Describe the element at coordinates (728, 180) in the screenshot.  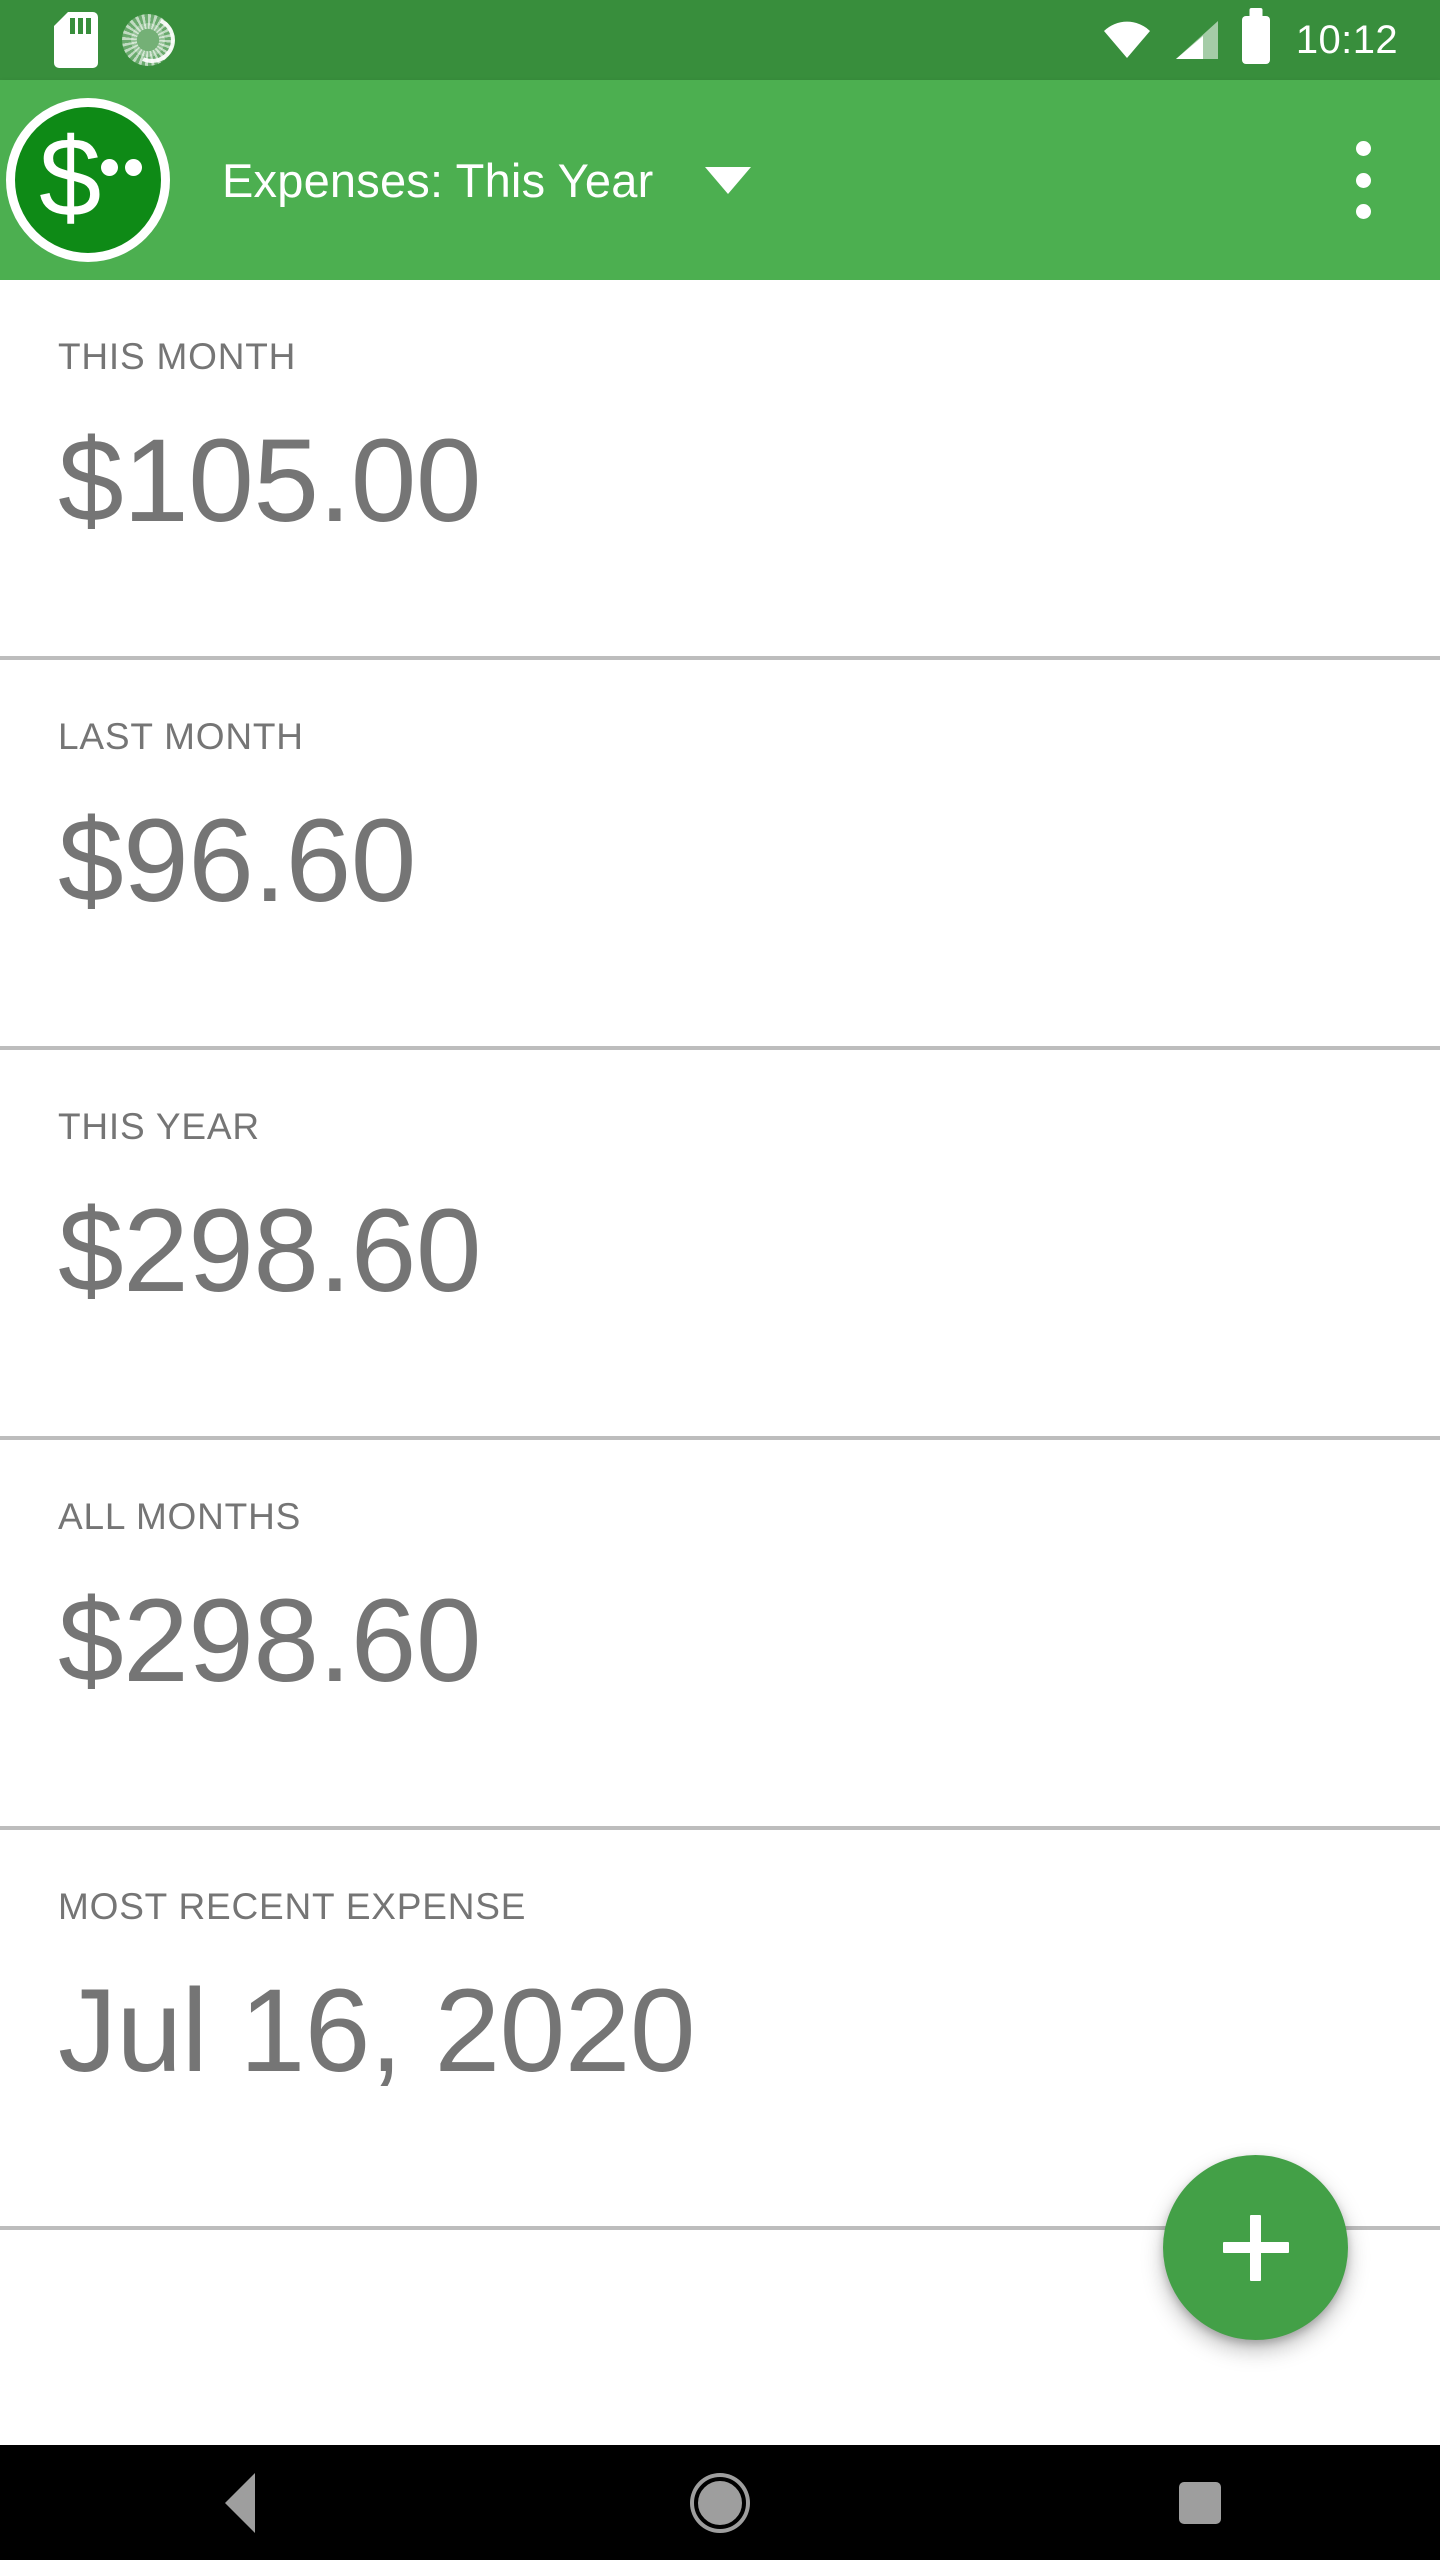
I see `chevron-down-icon` at that location.